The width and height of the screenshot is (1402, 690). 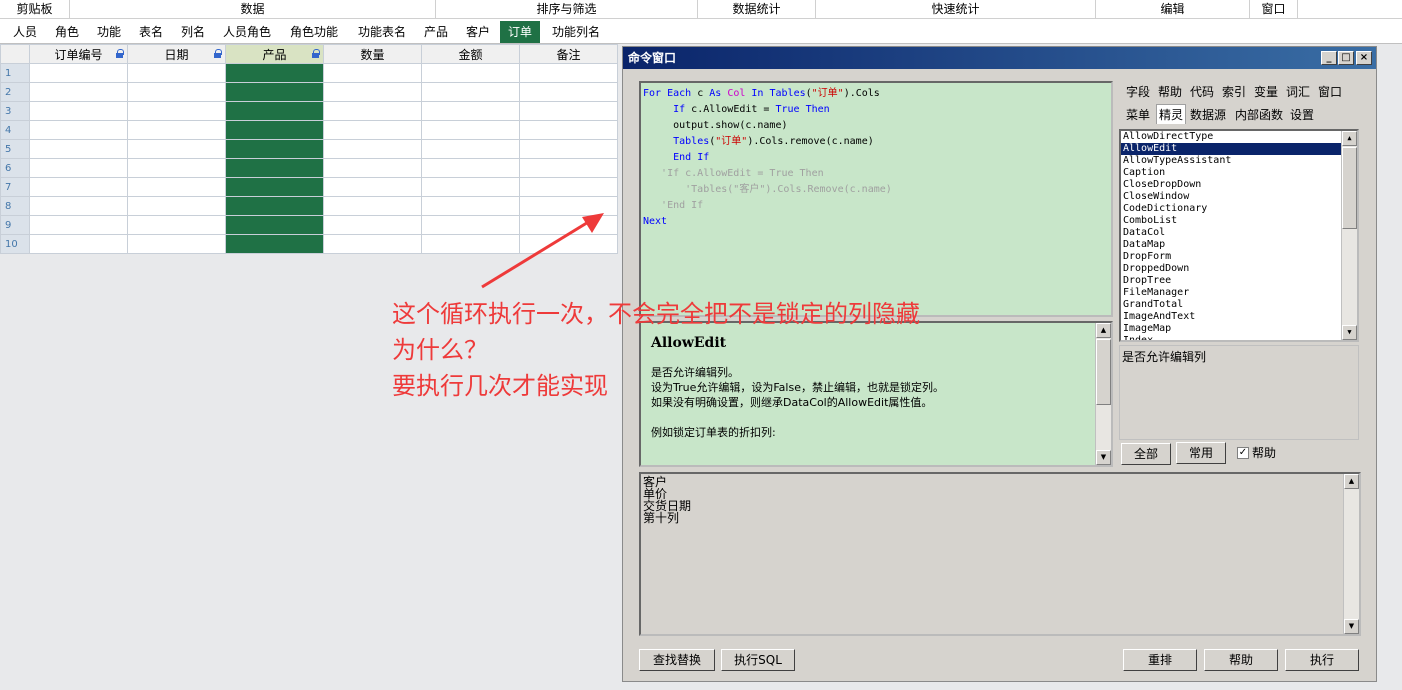 What do you see at coordinates (1239, 337) in the screenshot?
I see `property-item: Index` at bounding box center [1239, 337].